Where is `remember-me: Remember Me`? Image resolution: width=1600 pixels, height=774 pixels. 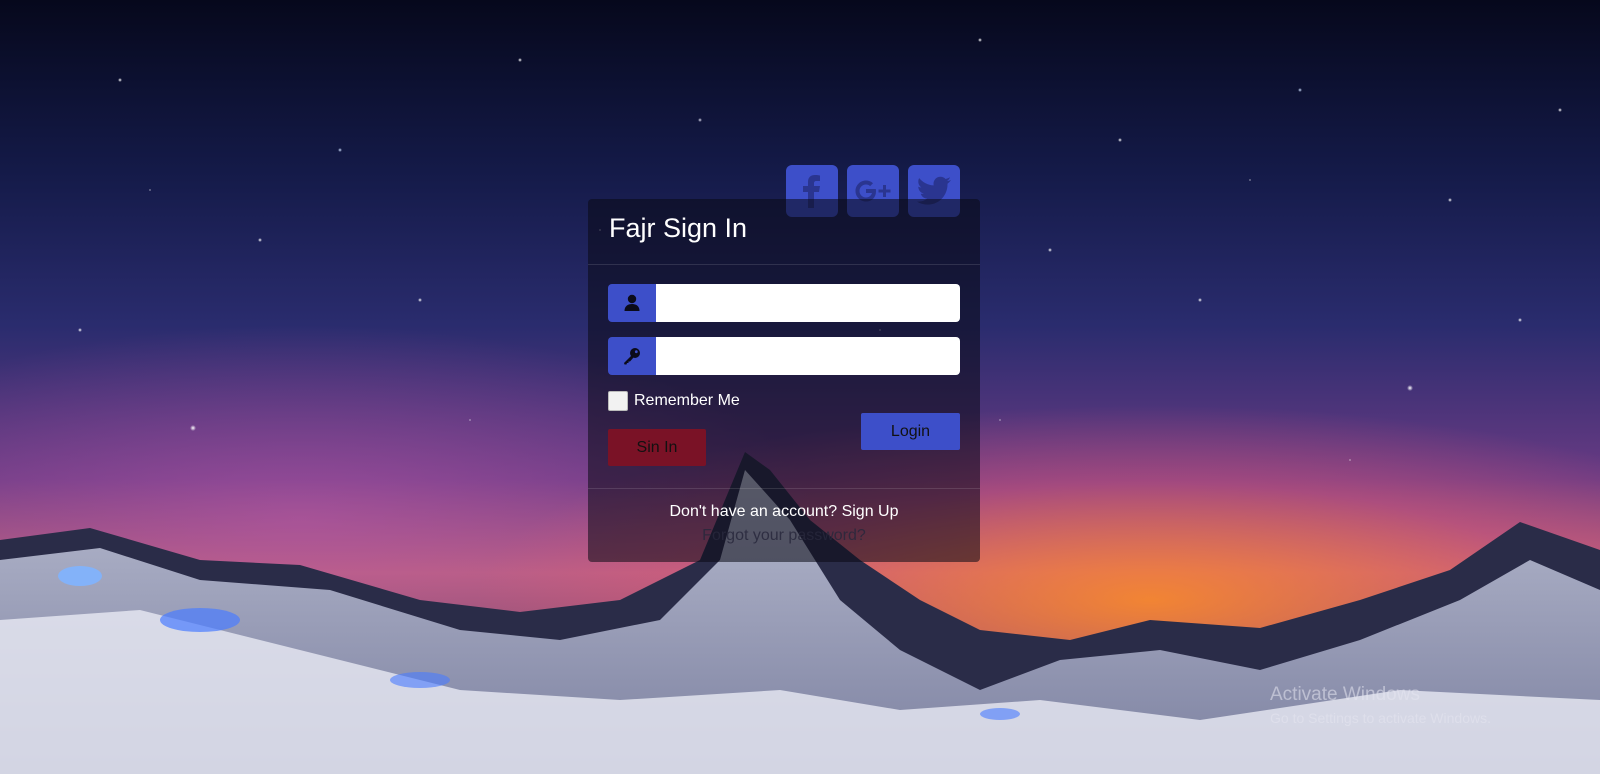 remember-me: Remember Me is located at coordinates (674, 401).